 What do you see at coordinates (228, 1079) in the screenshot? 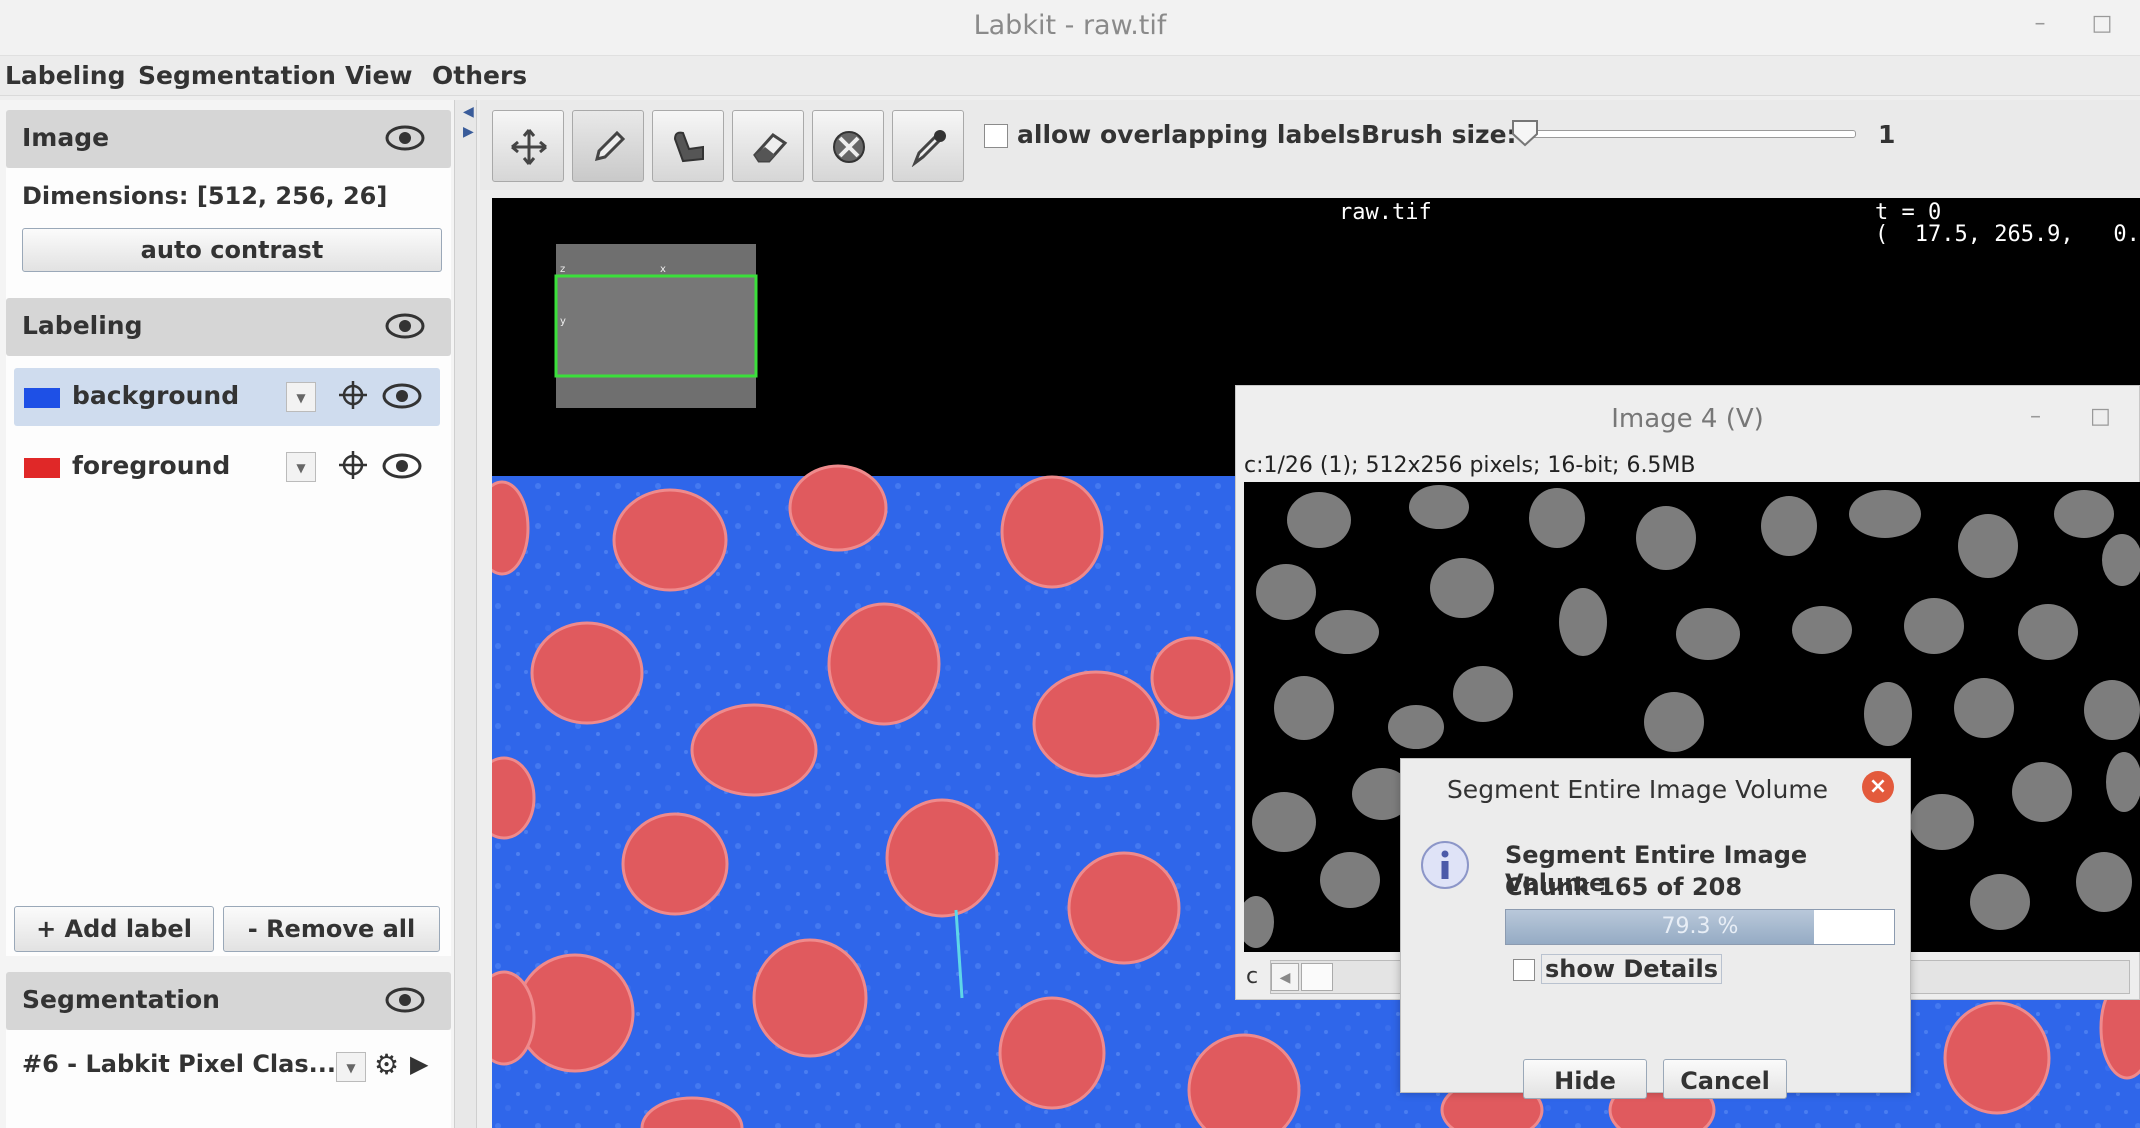
I see `segmentation-panel-body: #6 - Labkit Pixel Clas... ▼ ⚙ ▶` at bounding box center [228, 1079].